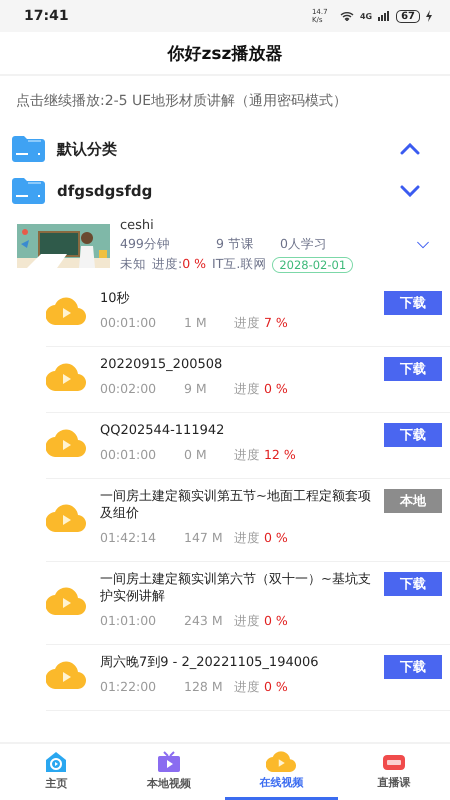 This screenshot has height=800, width=450. What do you see at coordinates (129, 621) in the screenshot?
I see `video-duration: 01:01:00` at bounding box center [129, 621].